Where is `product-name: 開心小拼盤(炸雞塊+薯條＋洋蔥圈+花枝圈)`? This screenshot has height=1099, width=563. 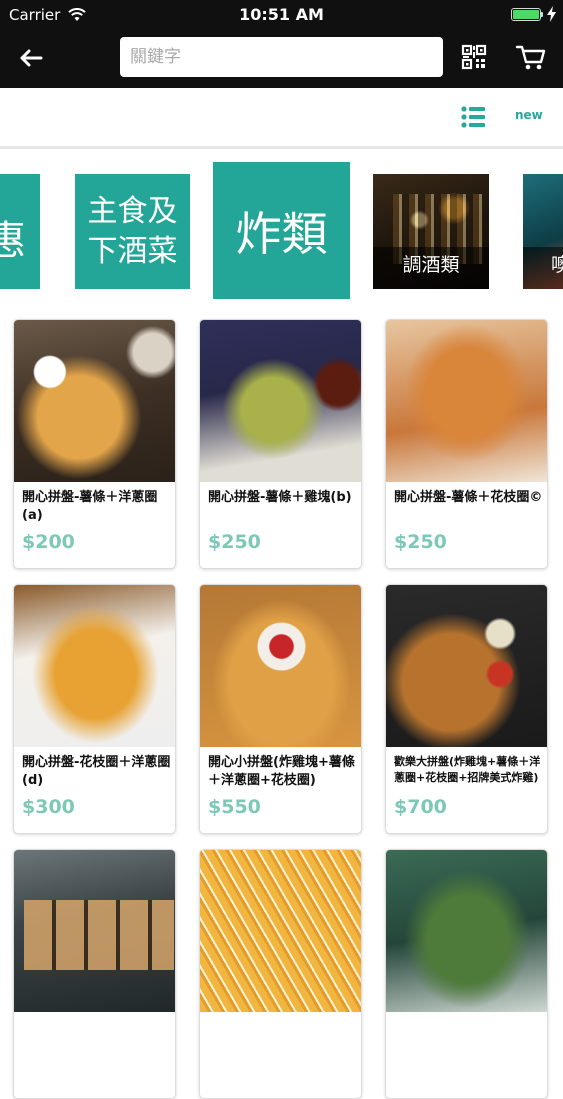 product-name: 開心小拼盤(炸雞塊+薯條＋洋蔥圈+花枝圈) is located at coordinates (281, 771).